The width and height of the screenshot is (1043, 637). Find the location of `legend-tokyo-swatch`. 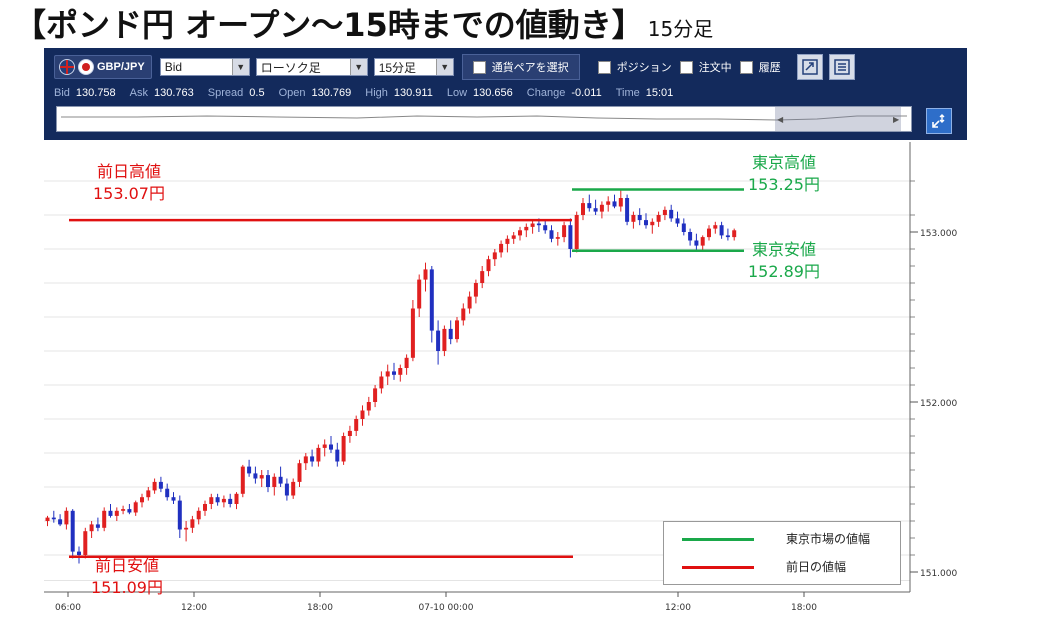

legend-tokyo-swatch is located at coordinates (718, 539).